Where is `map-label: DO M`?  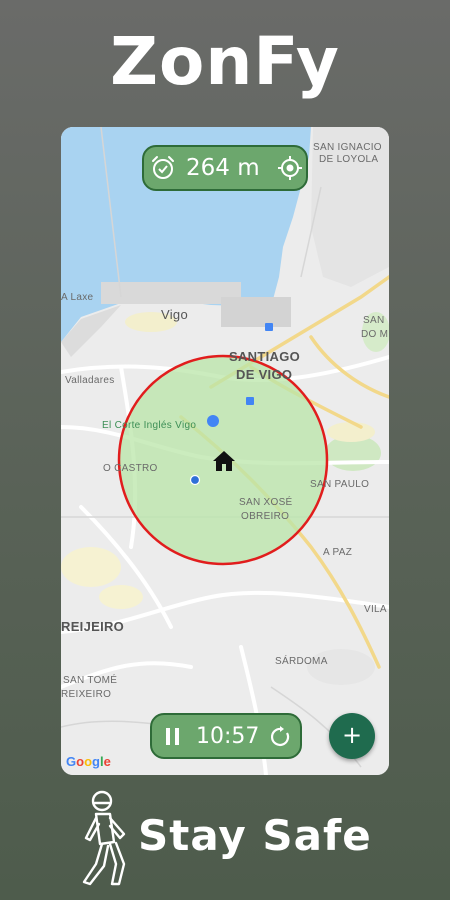 map-label: DO M is located at coordinates (375, 334).